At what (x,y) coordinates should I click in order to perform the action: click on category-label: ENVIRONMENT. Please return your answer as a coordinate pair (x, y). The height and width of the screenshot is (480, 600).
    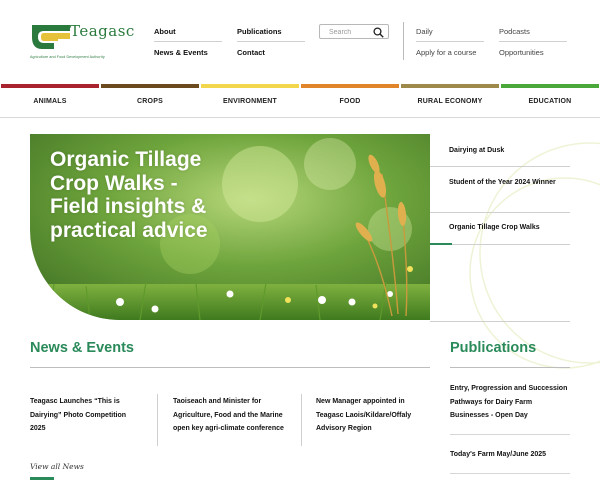
    Looking at the image, I should click on (250, 101).